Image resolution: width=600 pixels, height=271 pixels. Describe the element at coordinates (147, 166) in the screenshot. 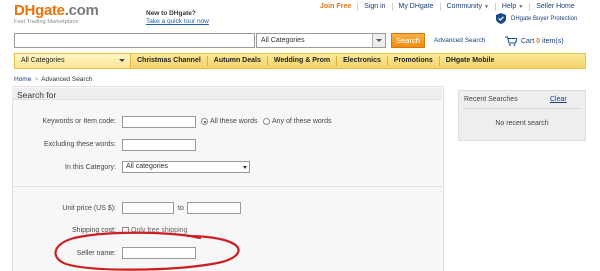

I see `category-select-value: All categories` at that location.